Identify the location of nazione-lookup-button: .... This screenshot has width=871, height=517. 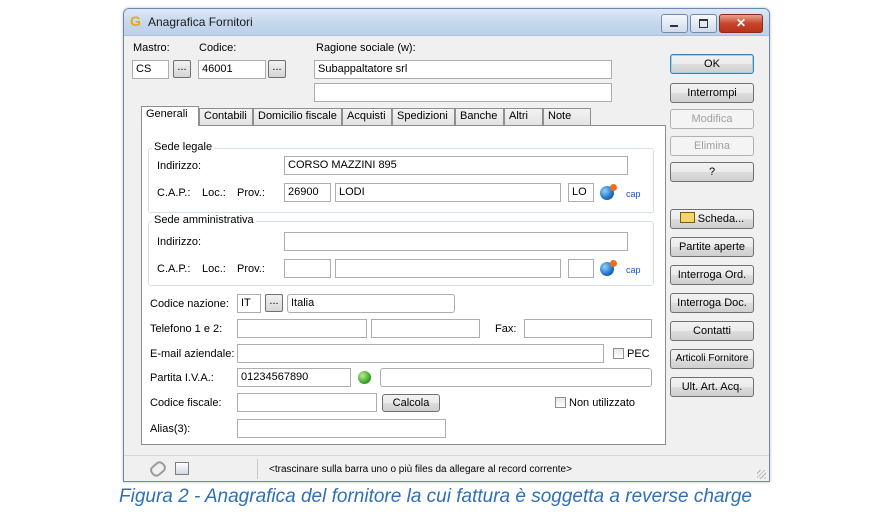
(274, 303).